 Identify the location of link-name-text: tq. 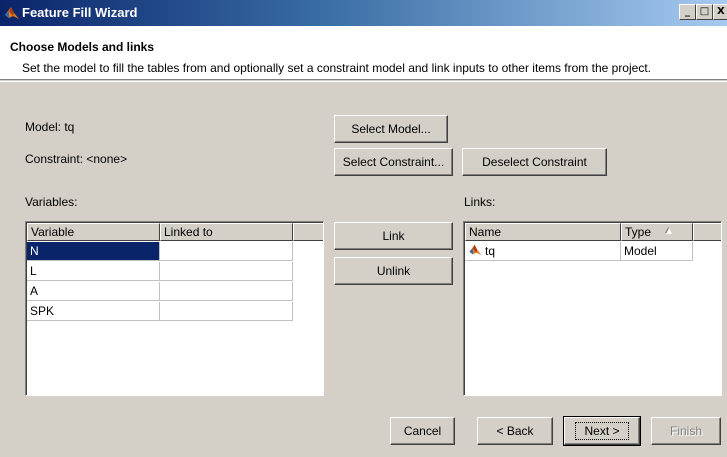
(490, 251).